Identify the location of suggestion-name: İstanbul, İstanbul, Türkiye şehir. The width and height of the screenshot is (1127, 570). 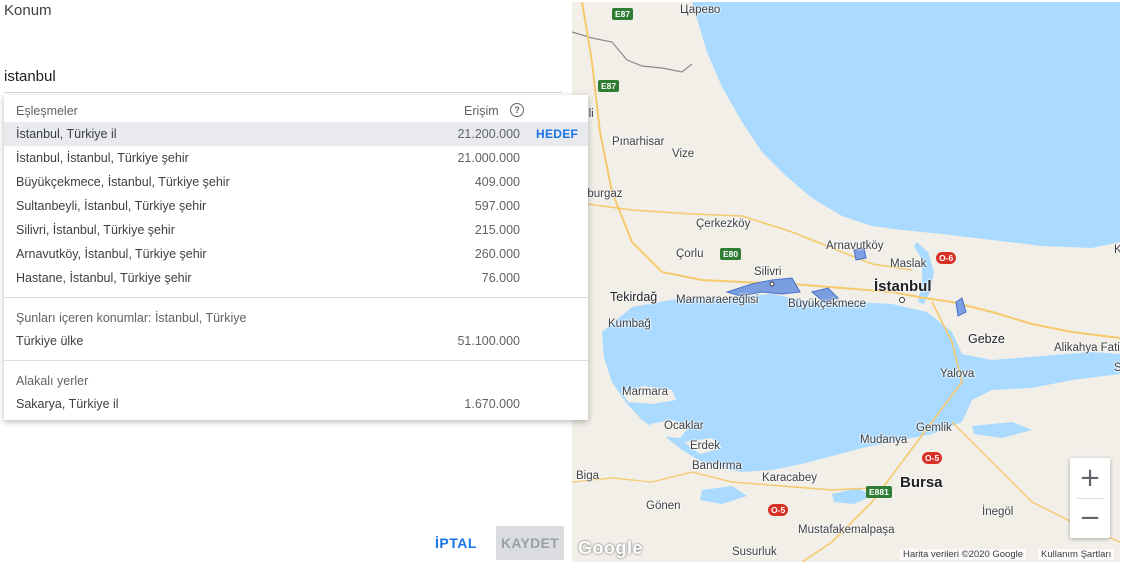
(102, 158).